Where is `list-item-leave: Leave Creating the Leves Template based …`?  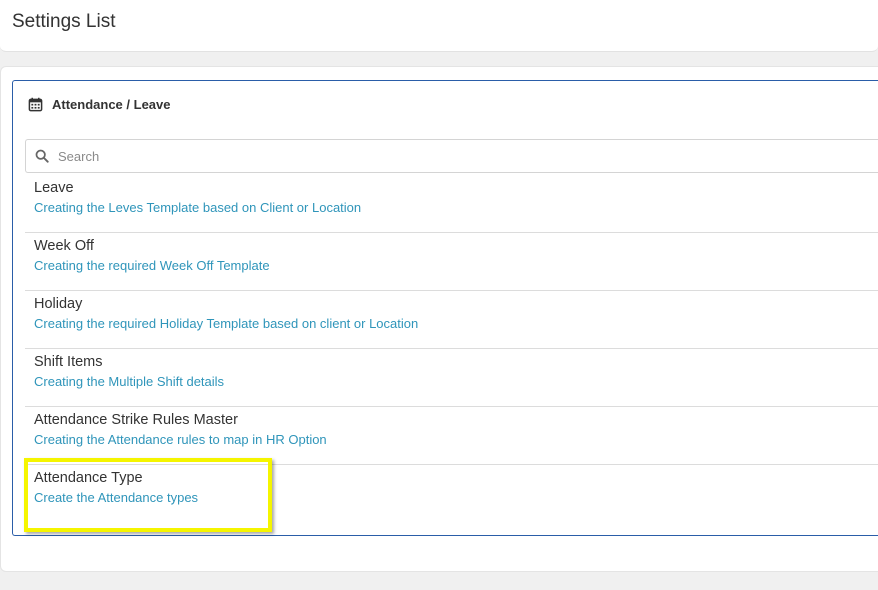
list-item-leave: Leave Creating the Leves Template based … is located at coordinates (451, 204).